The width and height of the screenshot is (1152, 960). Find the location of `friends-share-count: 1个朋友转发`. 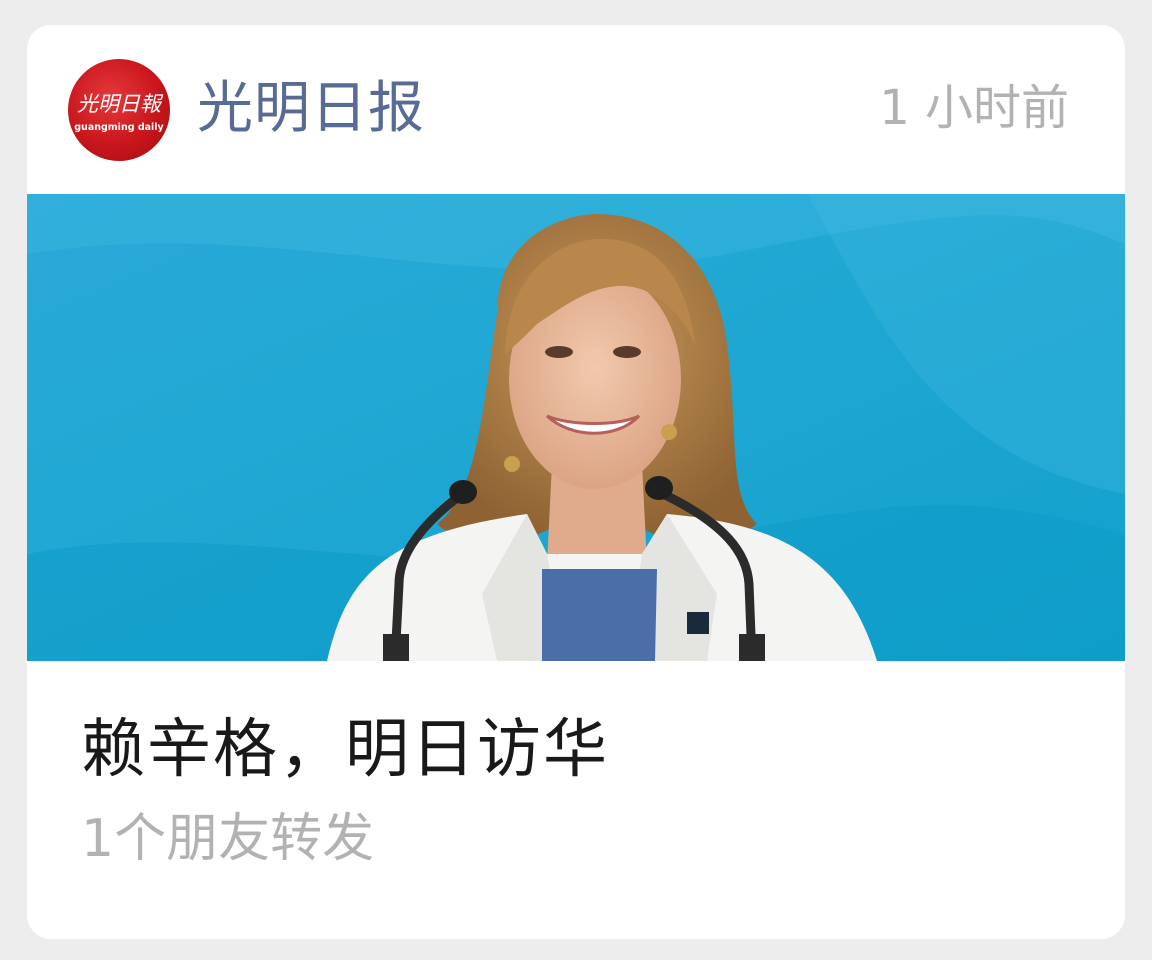

friends-share-count: 1个朋友转发 is located at coordinates (228, 839).